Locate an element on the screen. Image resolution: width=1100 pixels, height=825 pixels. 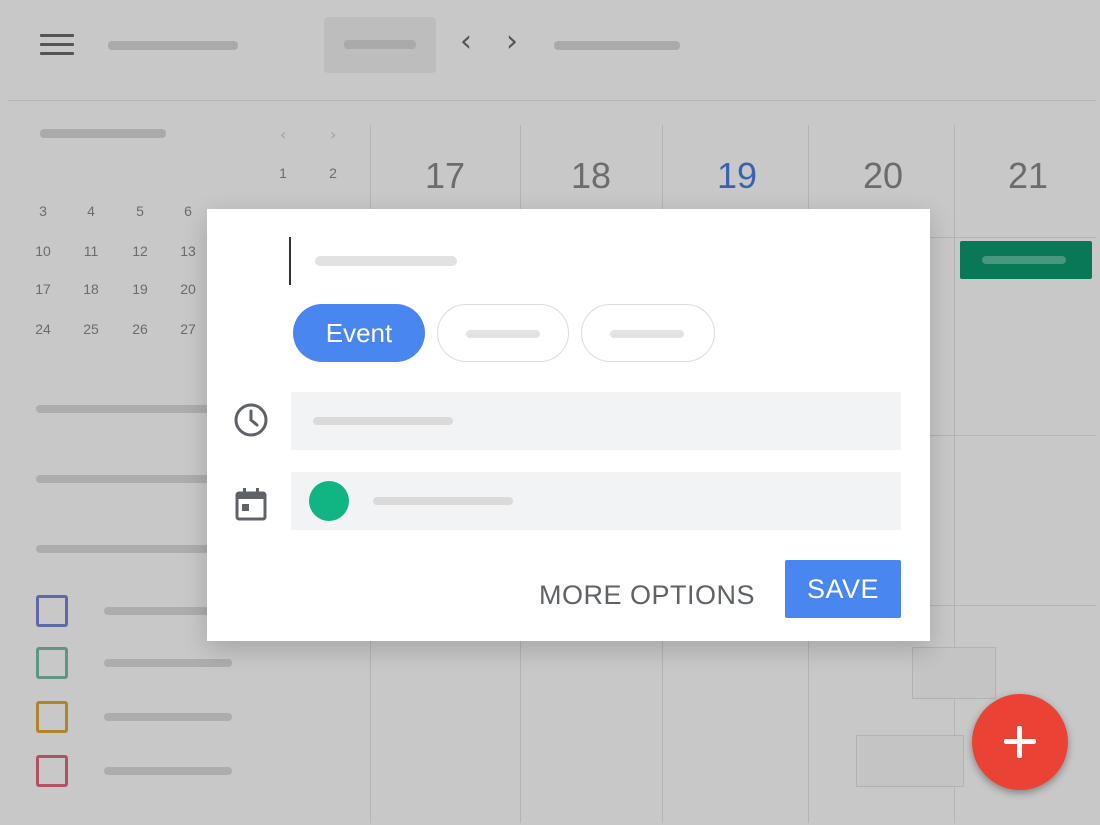
clock-icon is located at coordinates (251, 420).